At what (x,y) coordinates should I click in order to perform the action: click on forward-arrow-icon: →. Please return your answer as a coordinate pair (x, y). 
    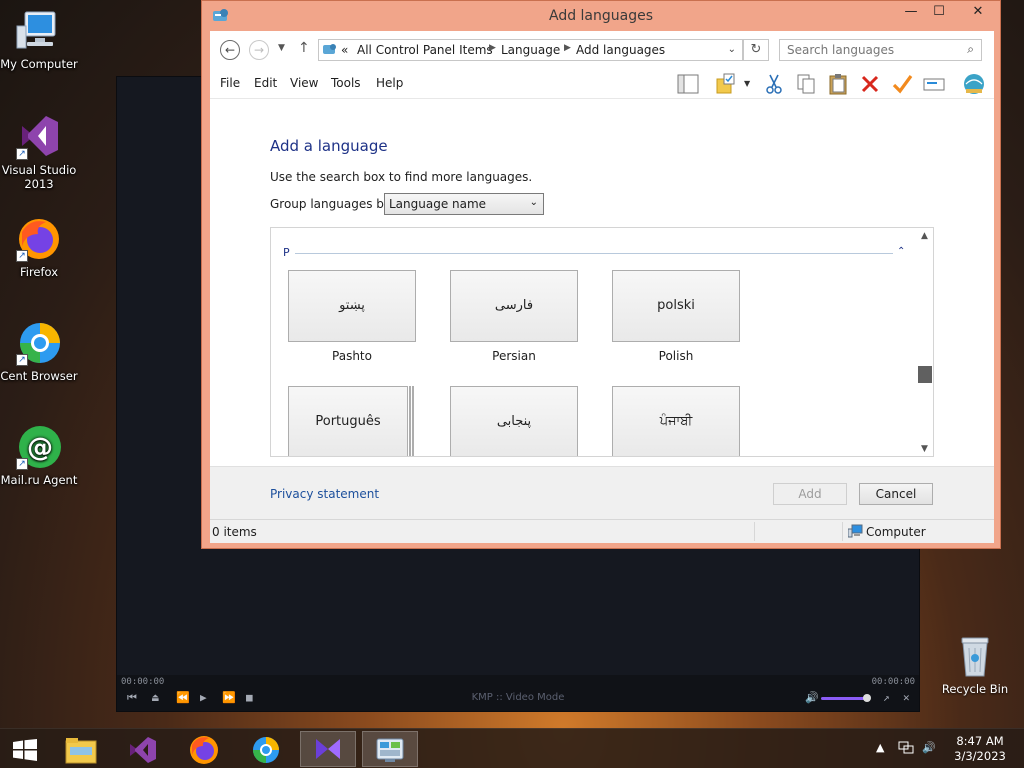
    Looking at the image, I should click on (259, 50).